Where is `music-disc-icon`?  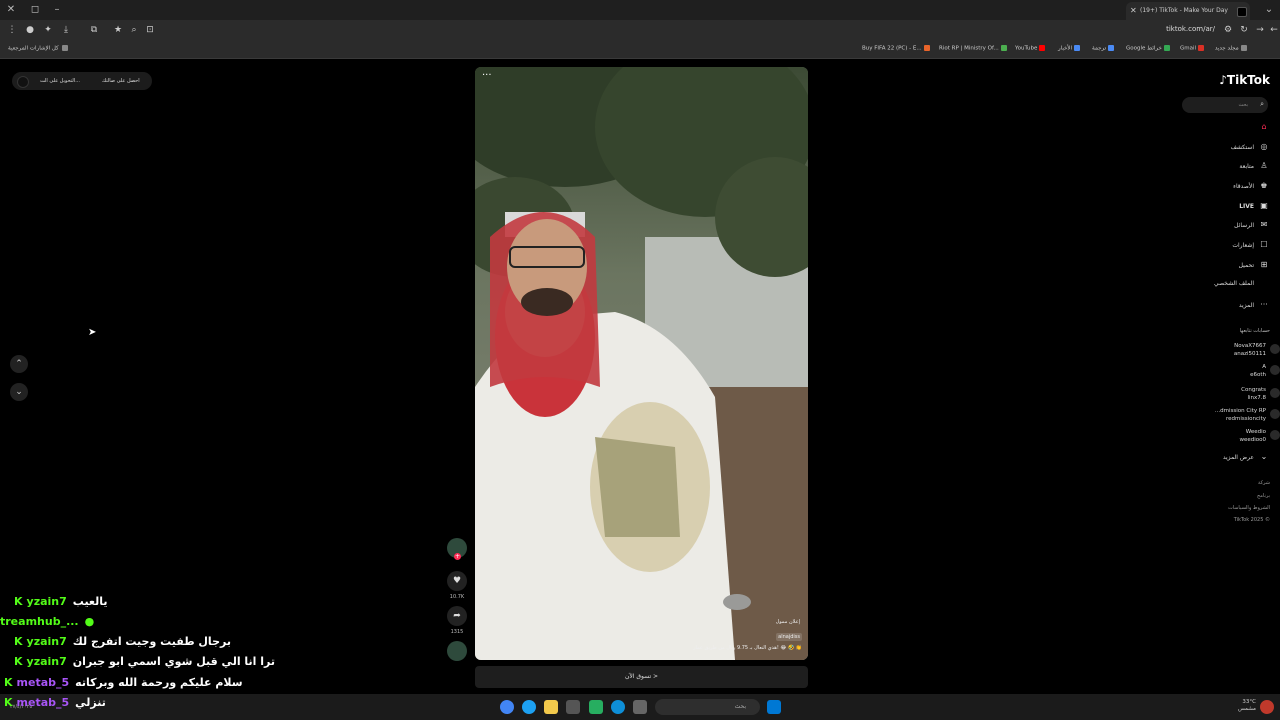 music-disc-icon is located at coordinates (457, 651).